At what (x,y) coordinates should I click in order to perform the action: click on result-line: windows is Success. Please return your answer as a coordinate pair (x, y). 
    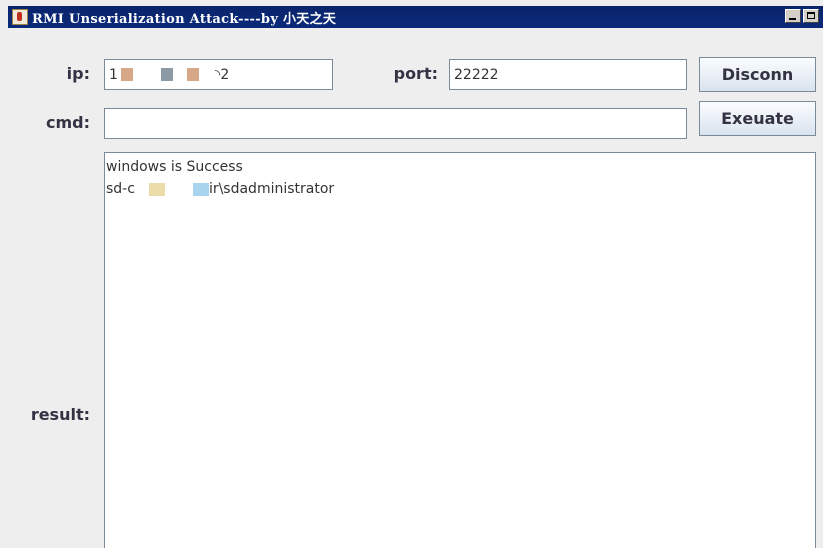
    Looking at the image, I should click on (174, 167).